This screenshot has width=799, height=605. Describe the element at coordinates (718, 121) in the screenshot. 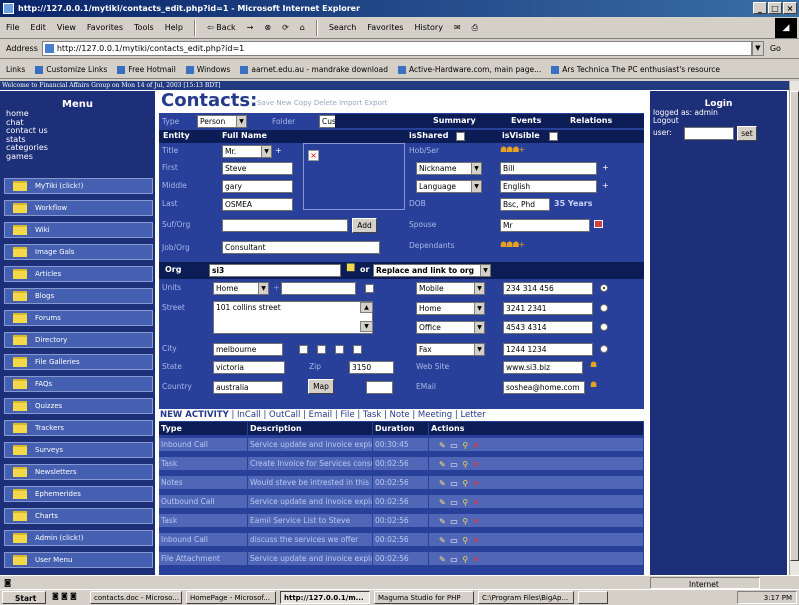

I see `logout-link: Logout` at that location.